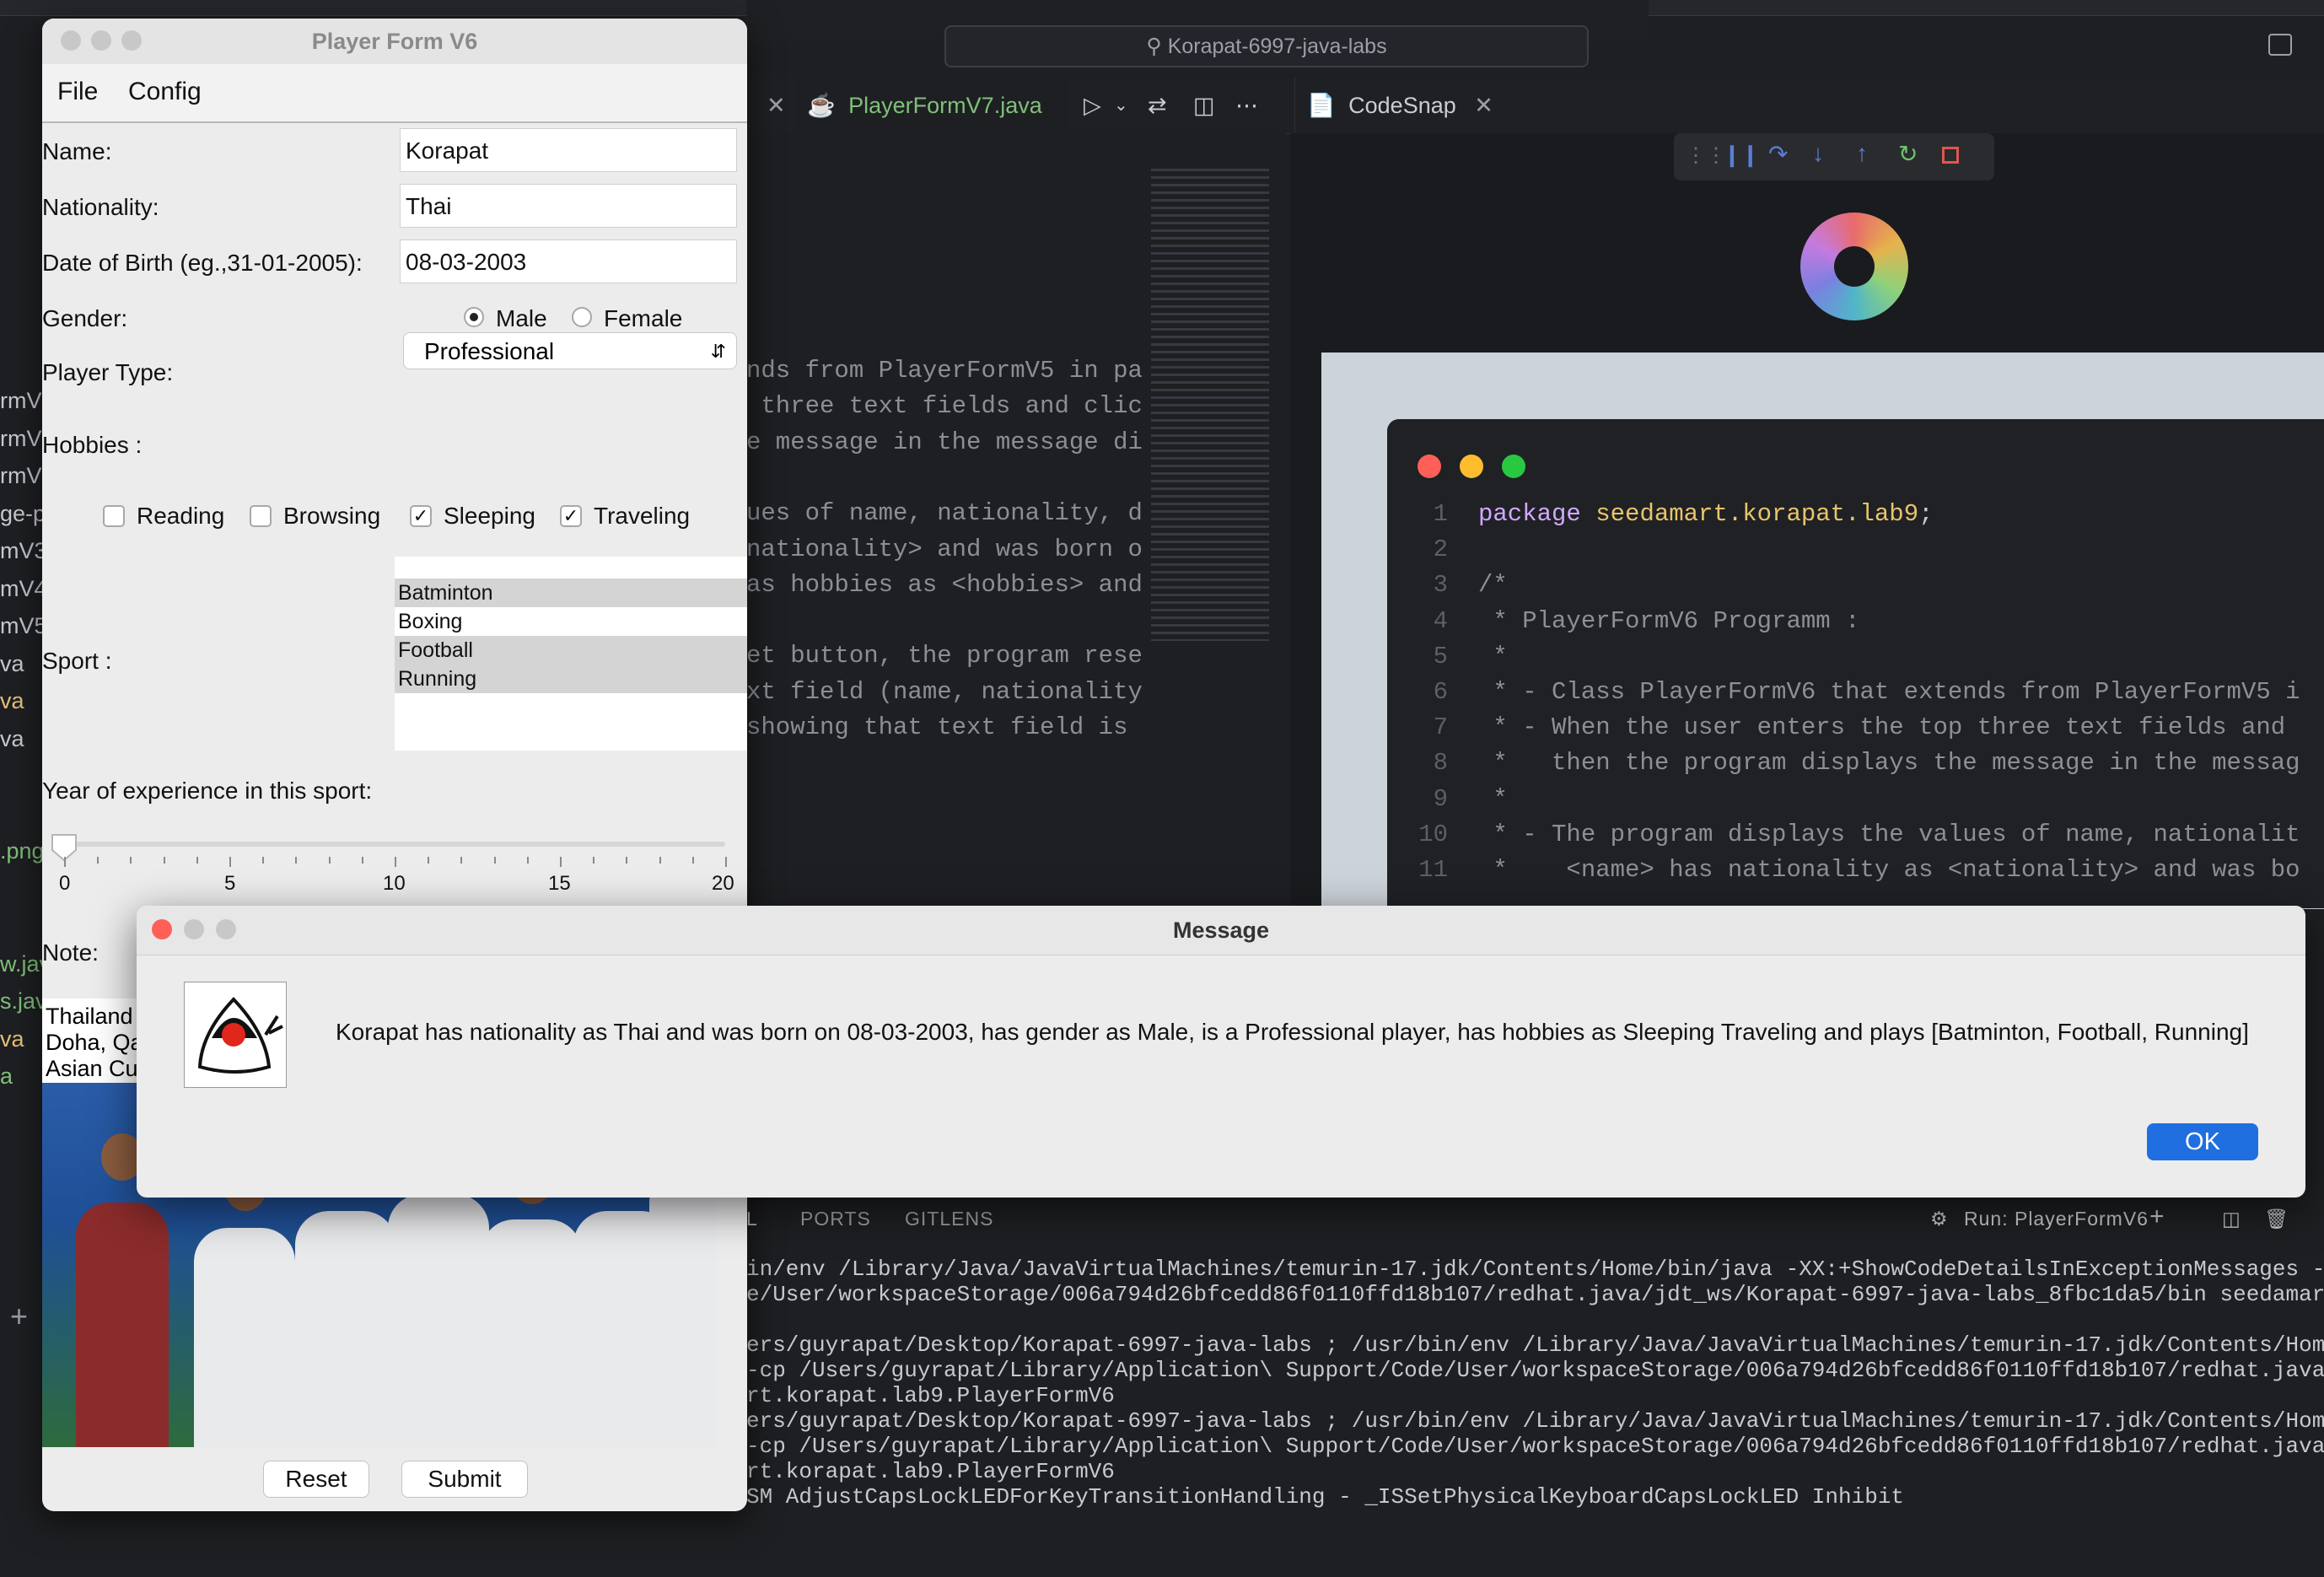 The height and width of the screenshot is (1577, 2324). What do you see at coordinates (22, 851) in the screenshot?
I see `explorer-item: .png` at bounding box center [22, 851].